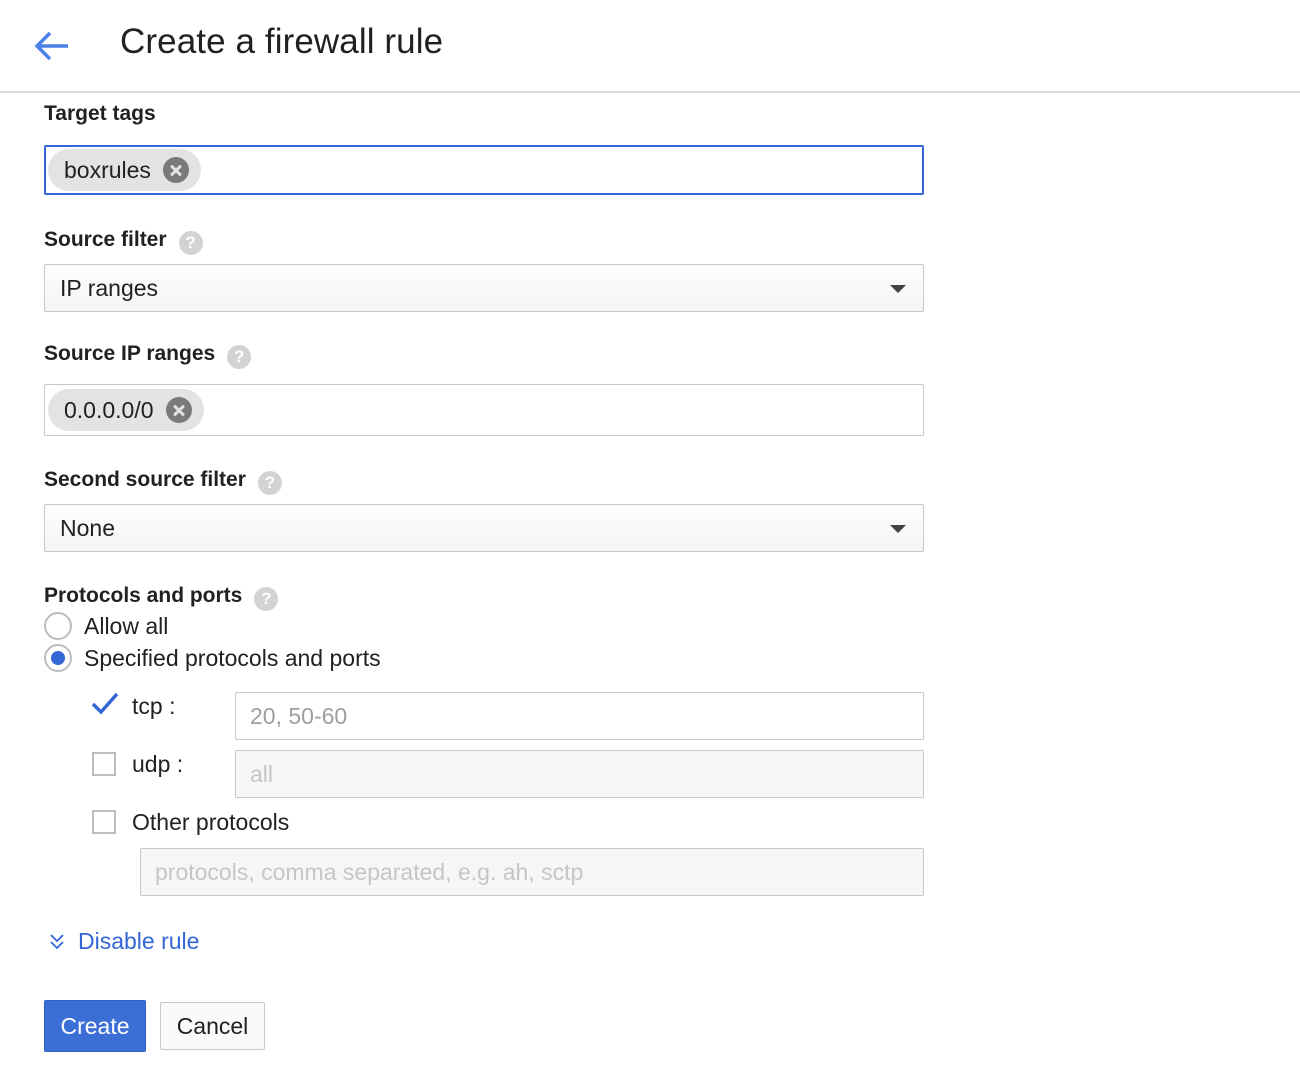 This screenshot has width=1300, height=1078. What do you see at coordinates (158, 763) in the screenshot?
I see `udp-label: udp :` at bounding box center [158, 763].